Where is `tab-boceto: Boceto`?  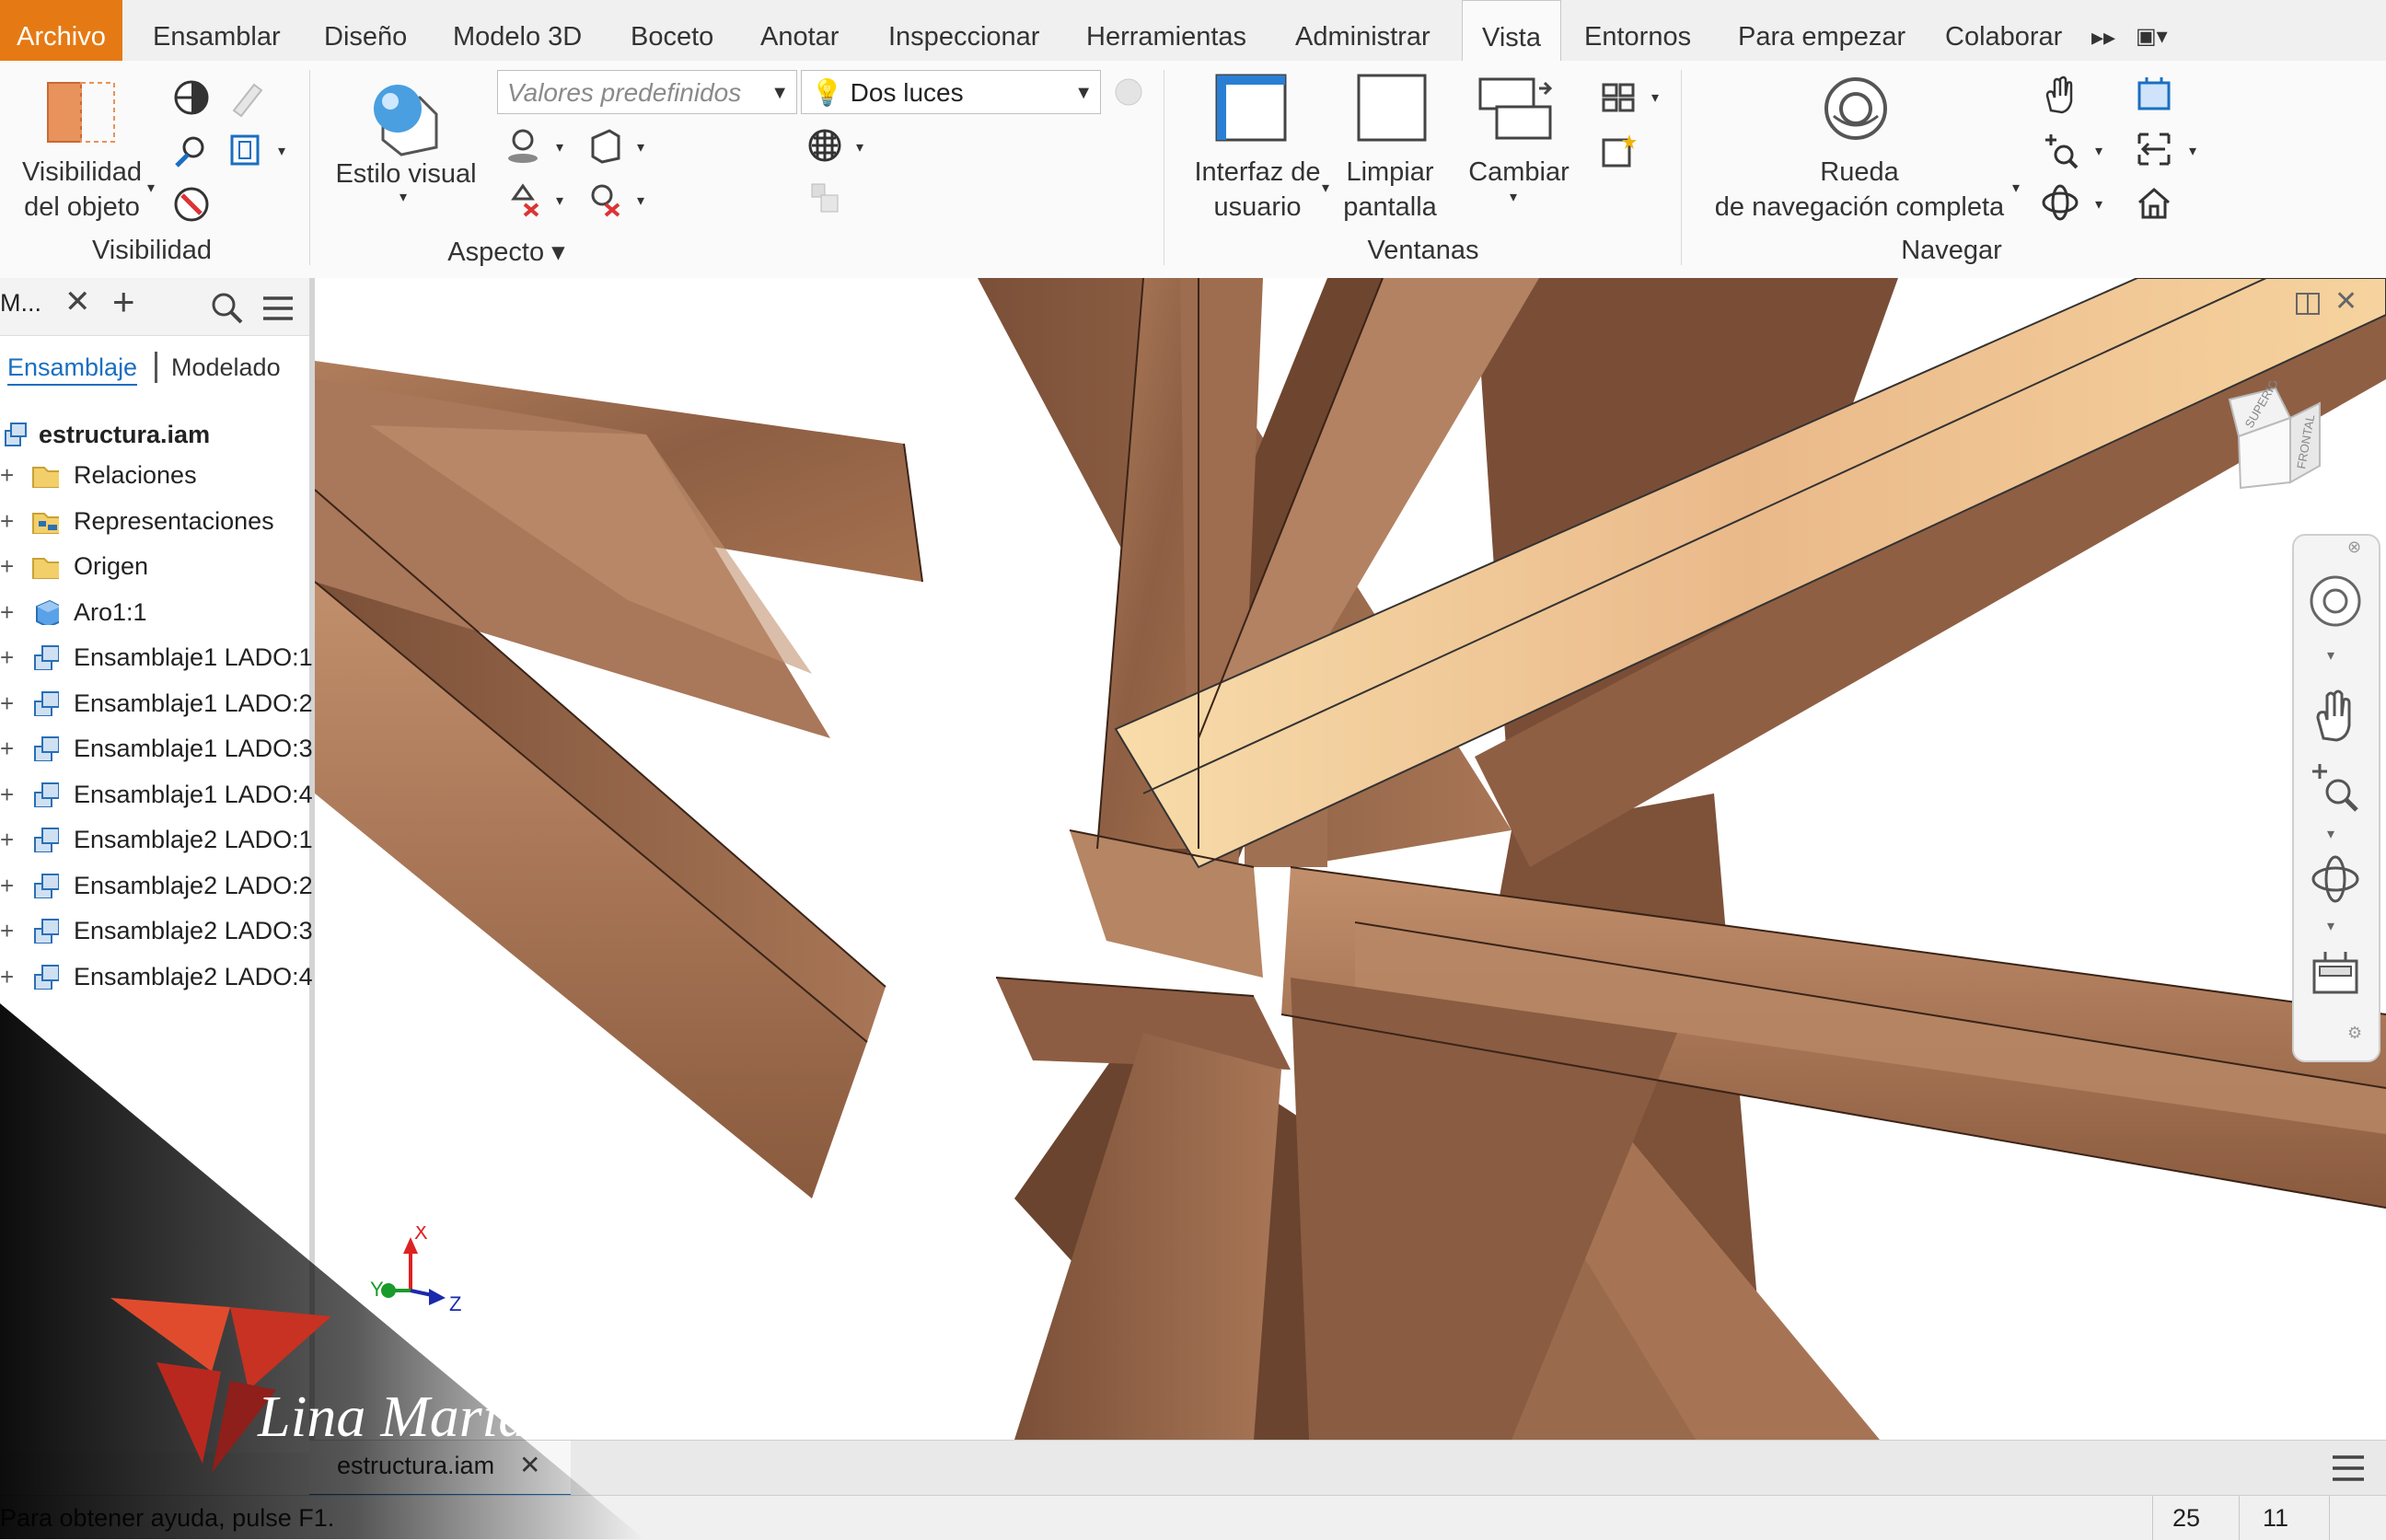
tab-boceto: Boceto is located at coordinates (672, 30).